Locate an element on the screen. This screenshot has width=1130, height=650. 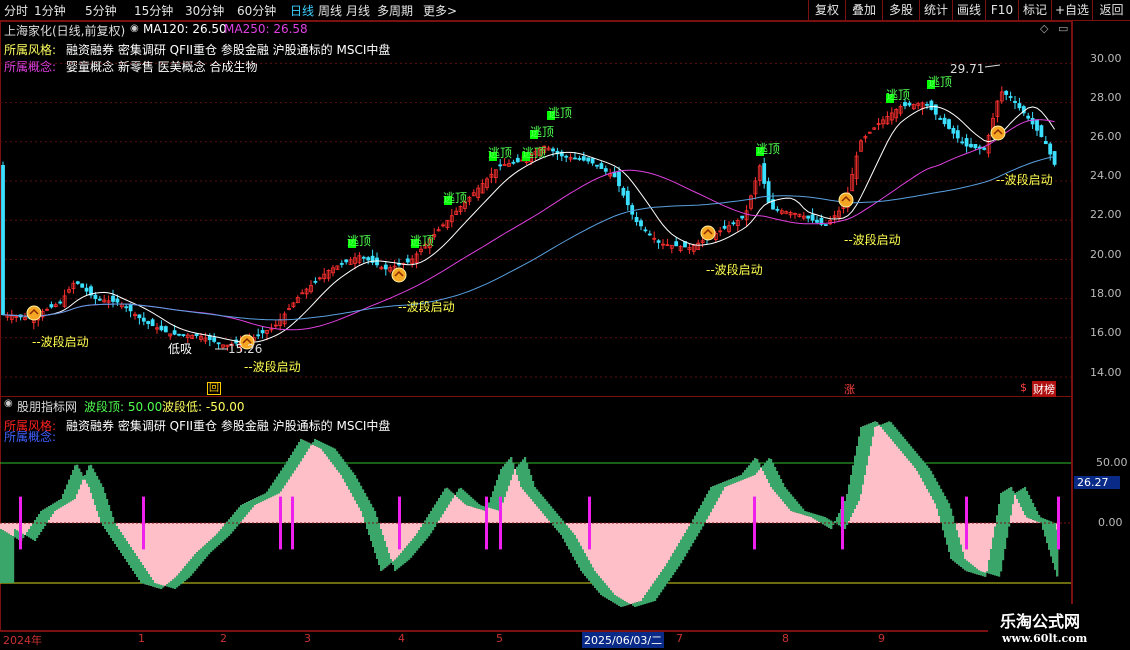
adjust-button: 复权 is located at coordinates (826, 10).